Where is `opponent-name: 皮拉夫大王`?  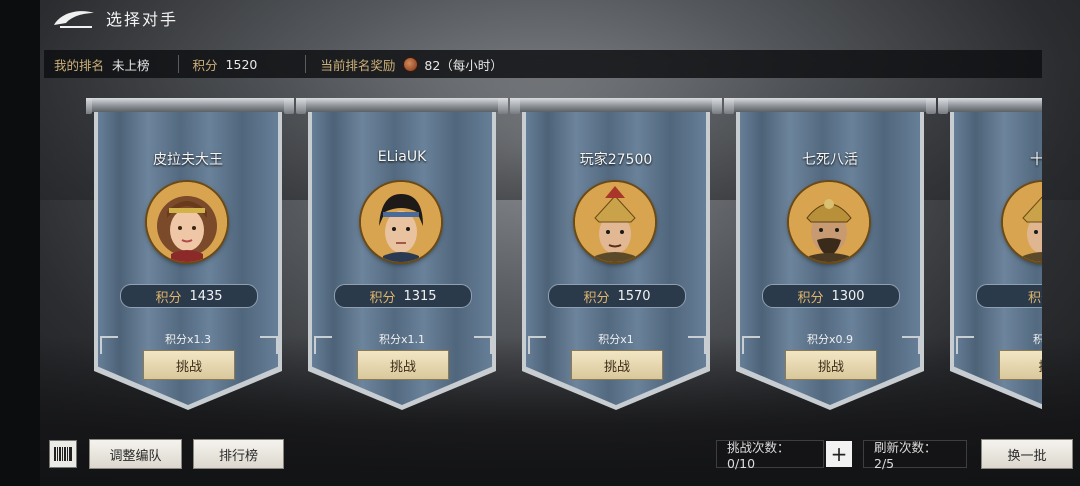 opponent-name: 皮拉夫大王 is located at coordinates (188, 160).